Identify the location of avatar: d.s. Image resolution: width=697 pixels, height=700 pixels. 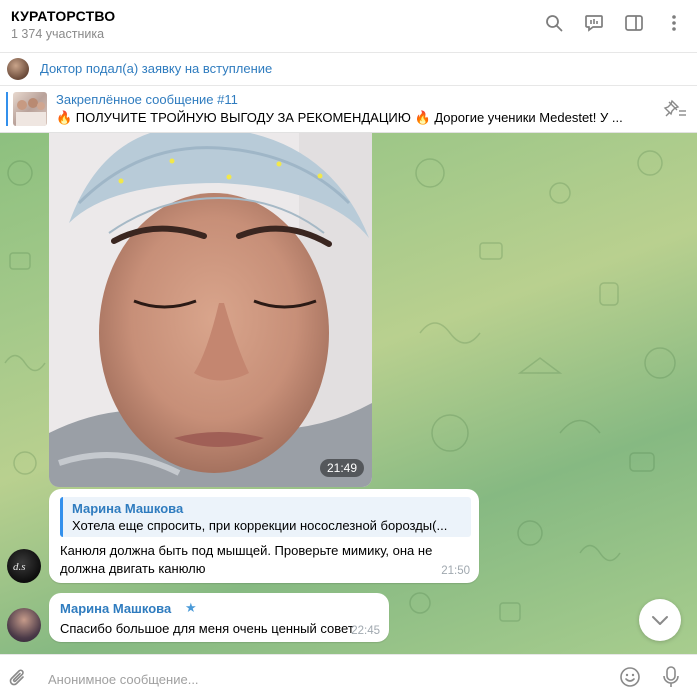
(24, 566).